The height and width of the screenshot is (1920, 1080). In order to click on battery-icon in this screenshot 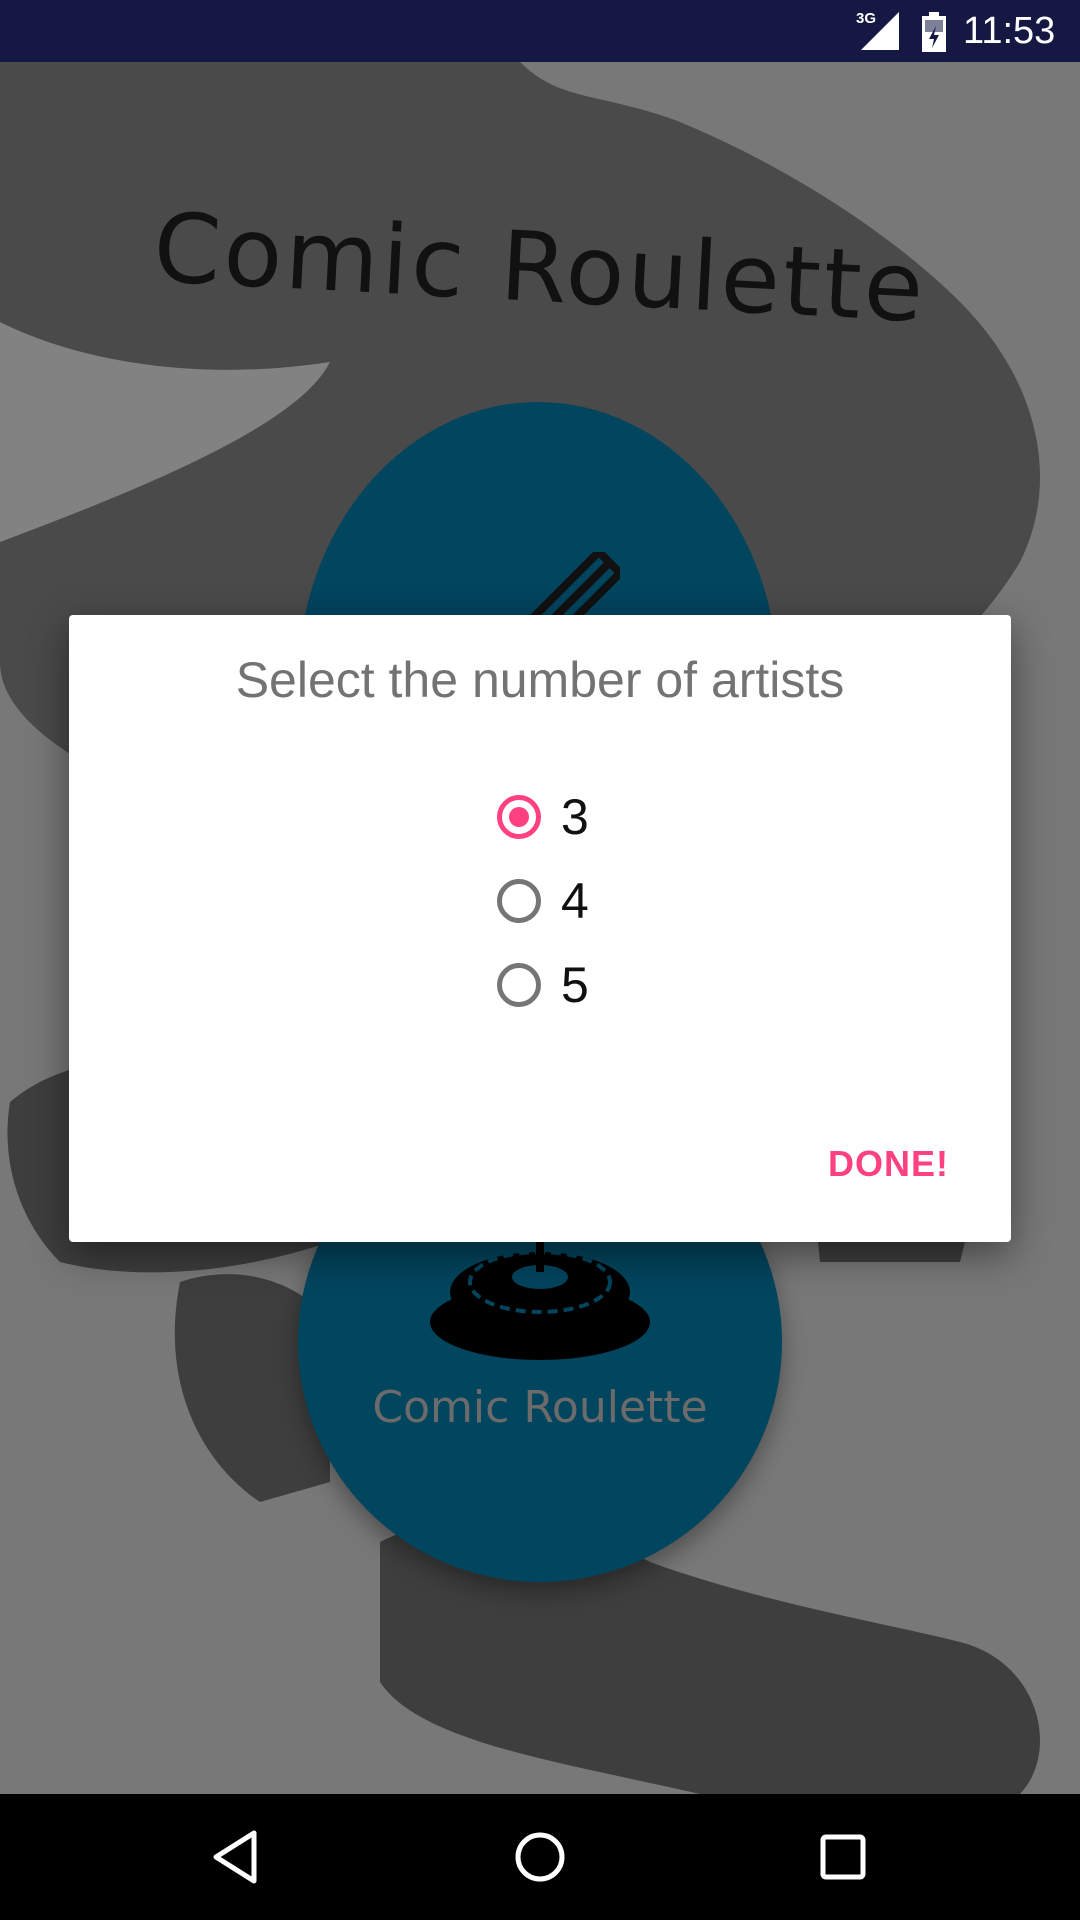, I will do `click(934, 32)`.